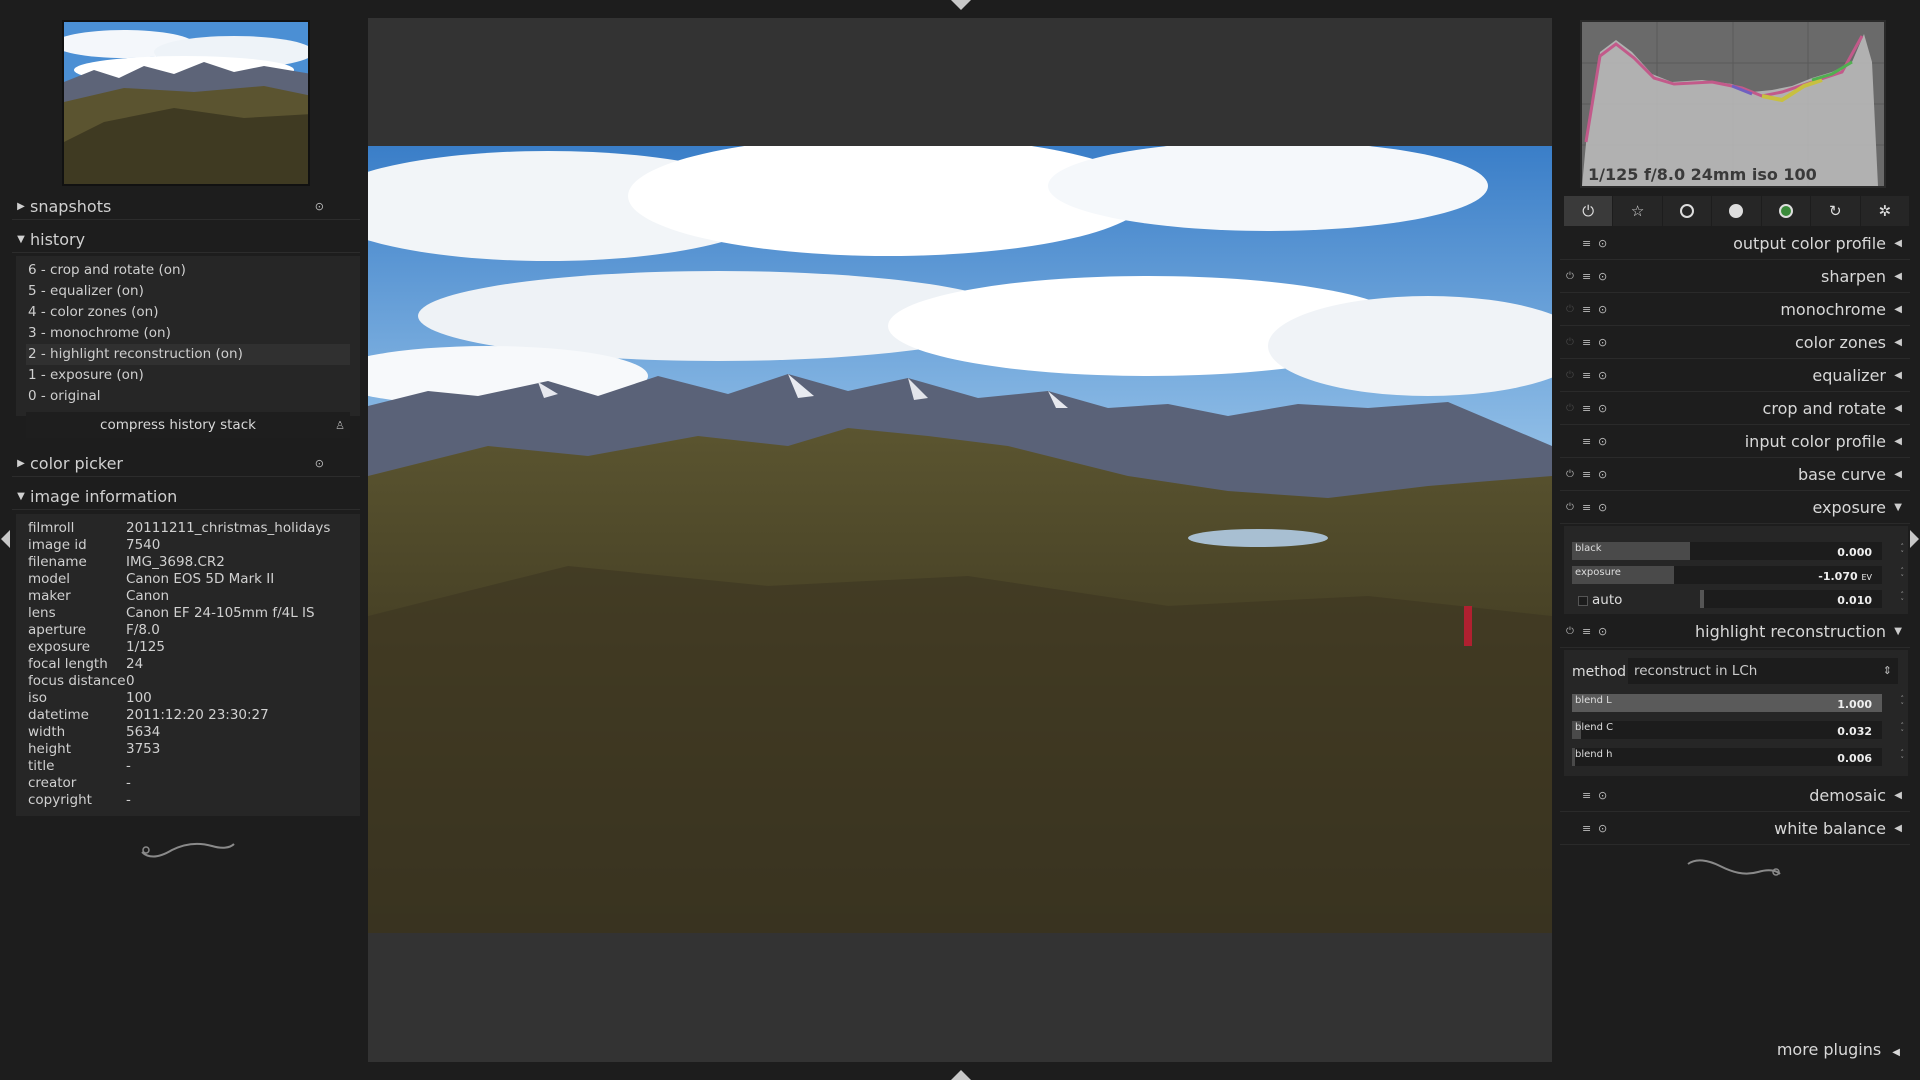 The height and width of the screenshot is (1080, 1920). What do you see at coordinates (188, 291) in the screenshot?
I see `history-item: 5 - equalizer (on)` at bounding box center [188, 291].